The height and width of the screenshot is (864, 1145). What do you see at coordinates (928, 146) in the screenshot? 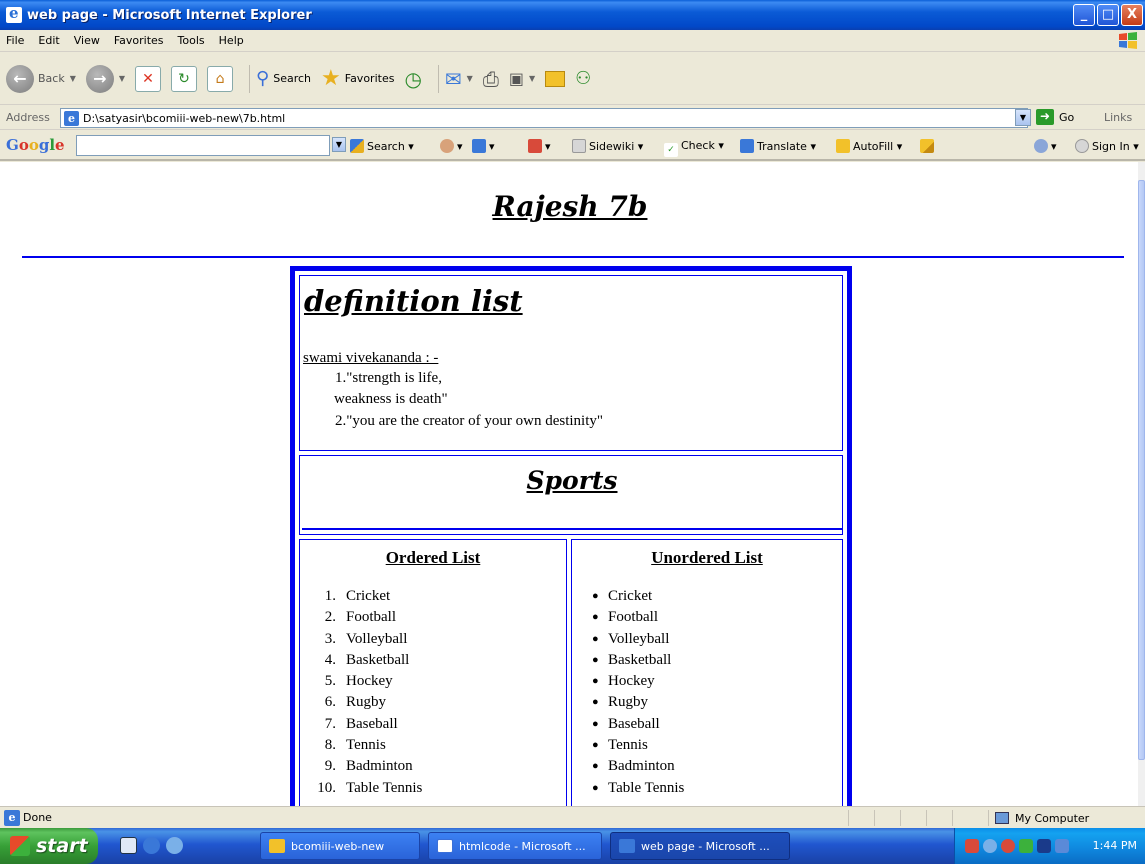
I see `highlighter-icon` at bounding box center [928, 146].